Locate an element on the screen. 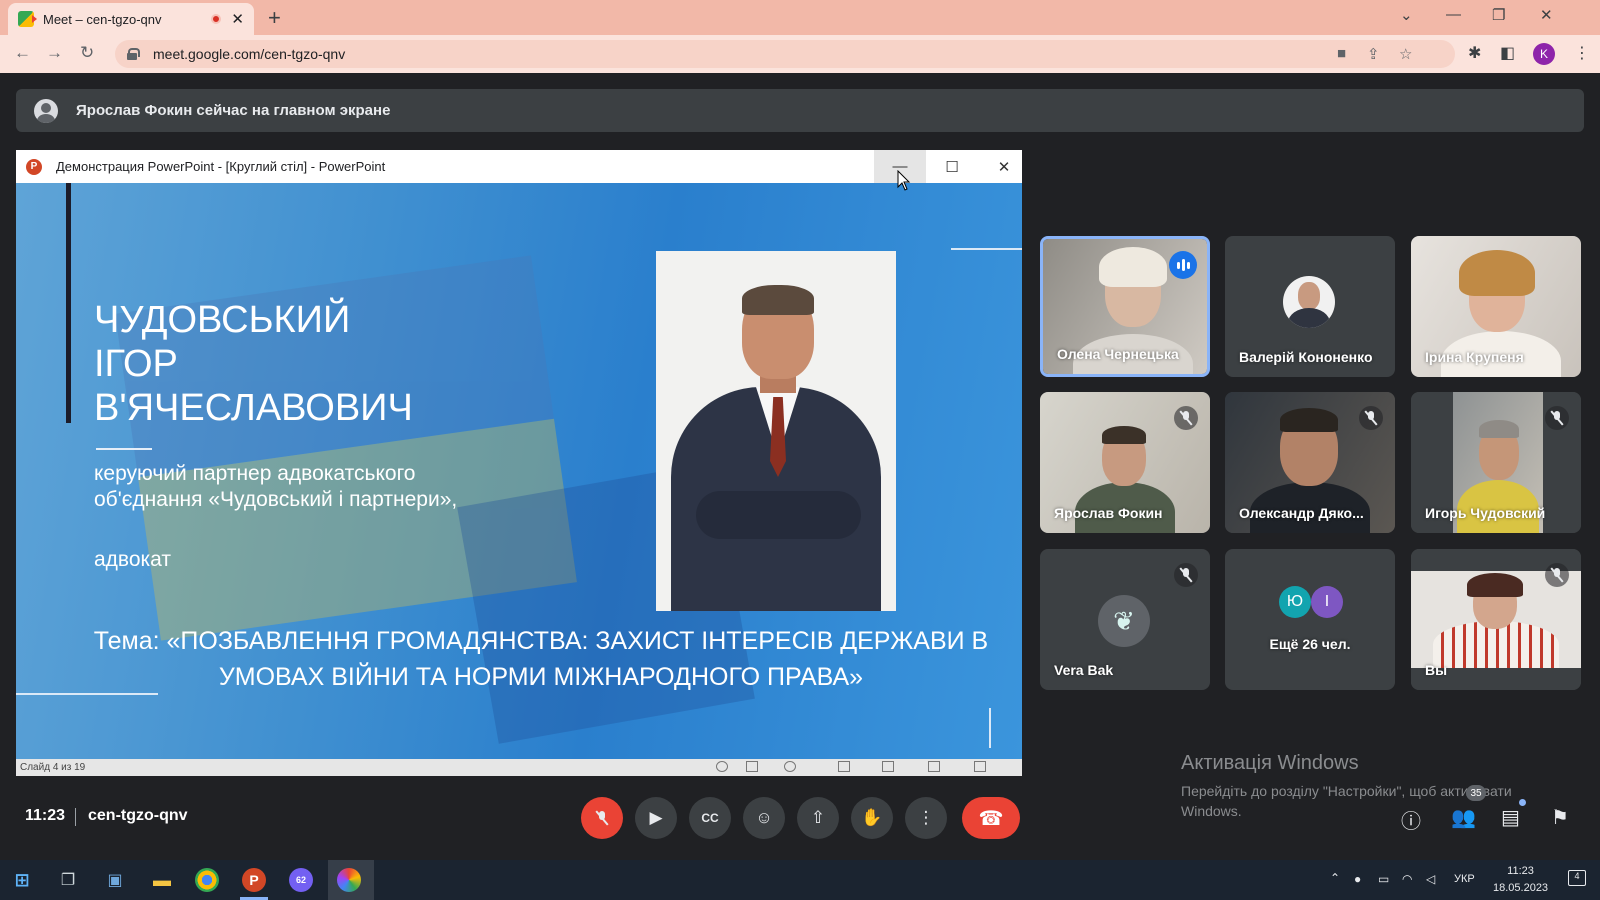  participant-avatar is located at coordinates (1309, 302).